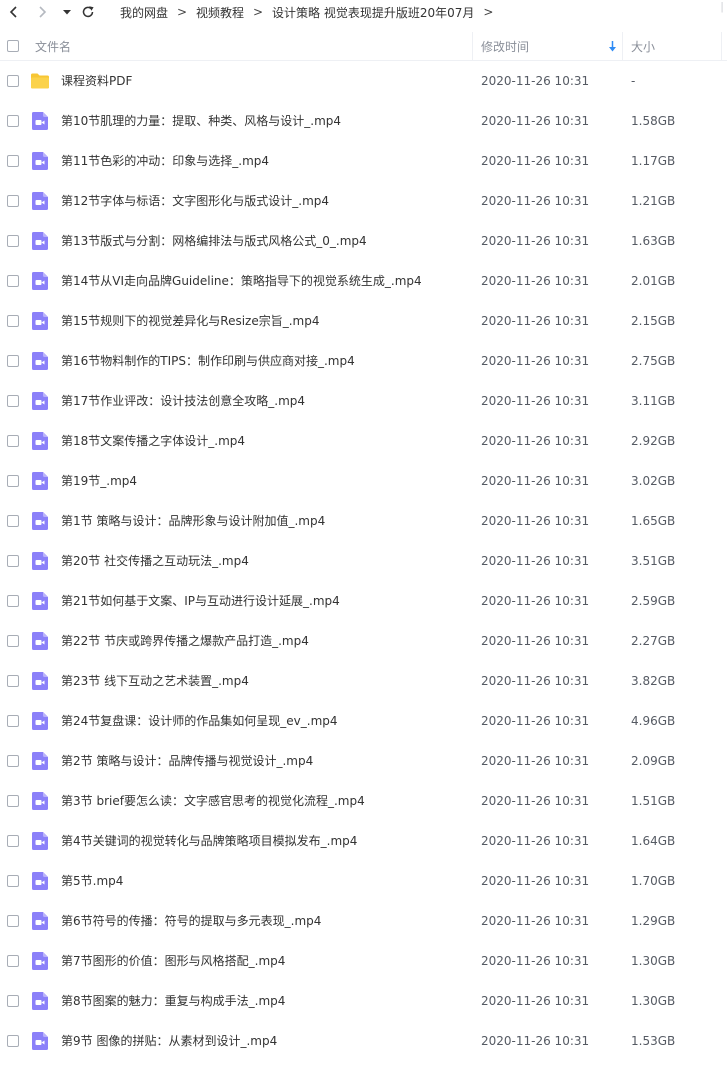  I want to click on breadcrumb-item-video-tutorials: 视频教程, so click(220, 12).